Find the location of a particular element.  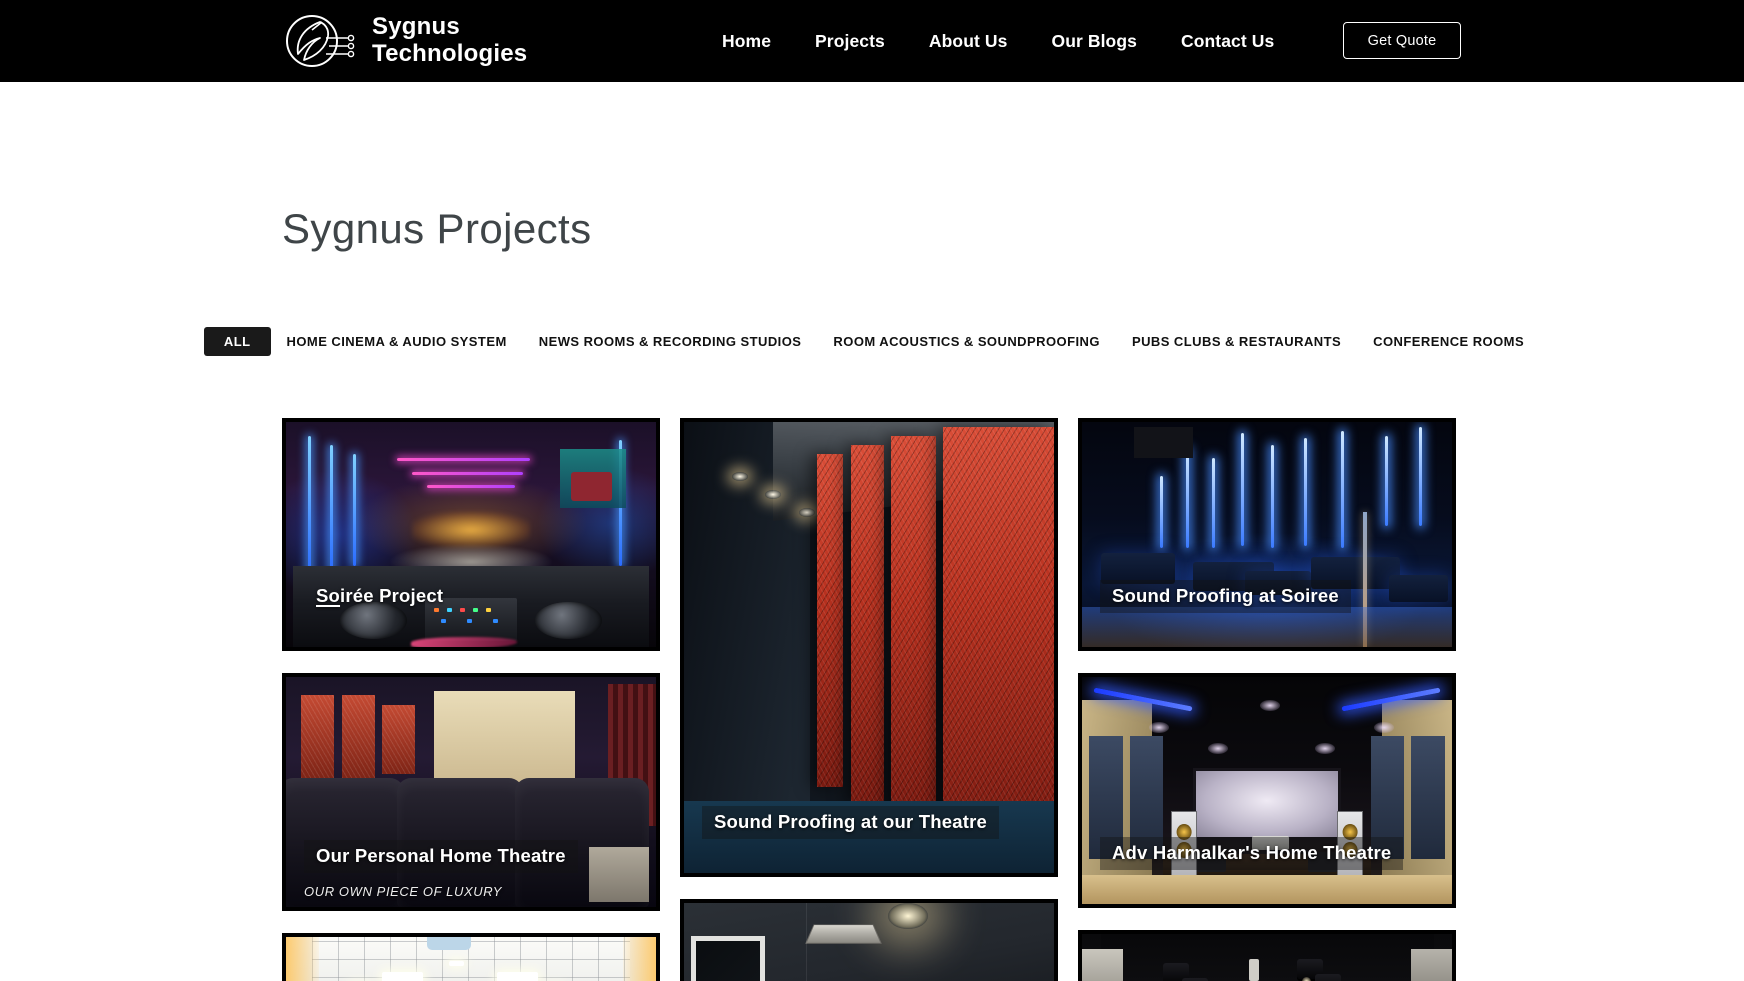

nav-item-home: Home is located at coordinates (746, 41).